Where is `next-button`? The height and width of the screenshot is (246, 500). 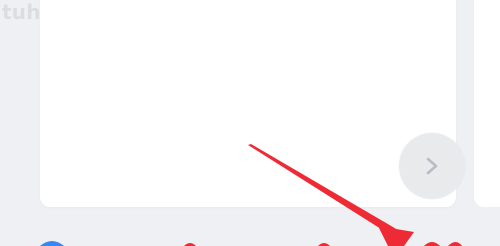 next-button is located at coordinates (432, 166).